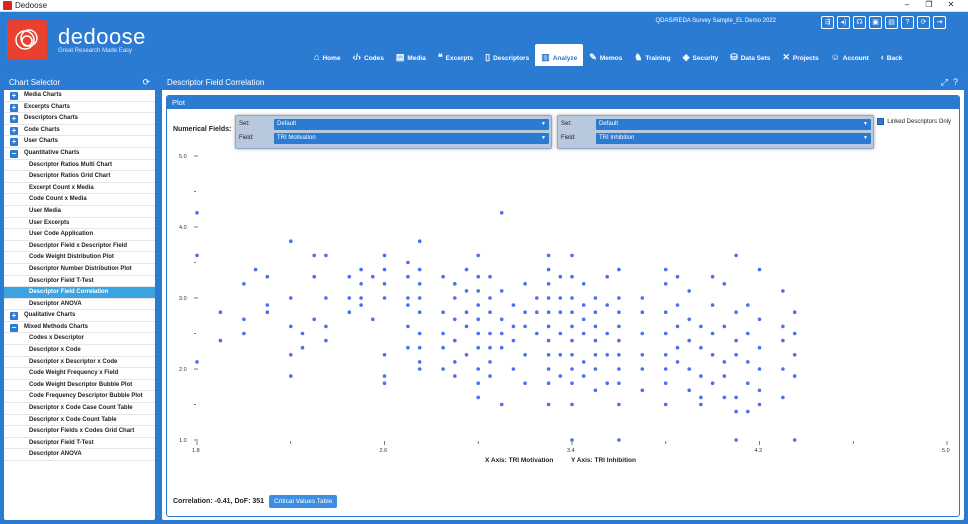 This screenshot has height=524, width=968. I want to click on chart-item: Codes x Descriptor, so click(79, 339).